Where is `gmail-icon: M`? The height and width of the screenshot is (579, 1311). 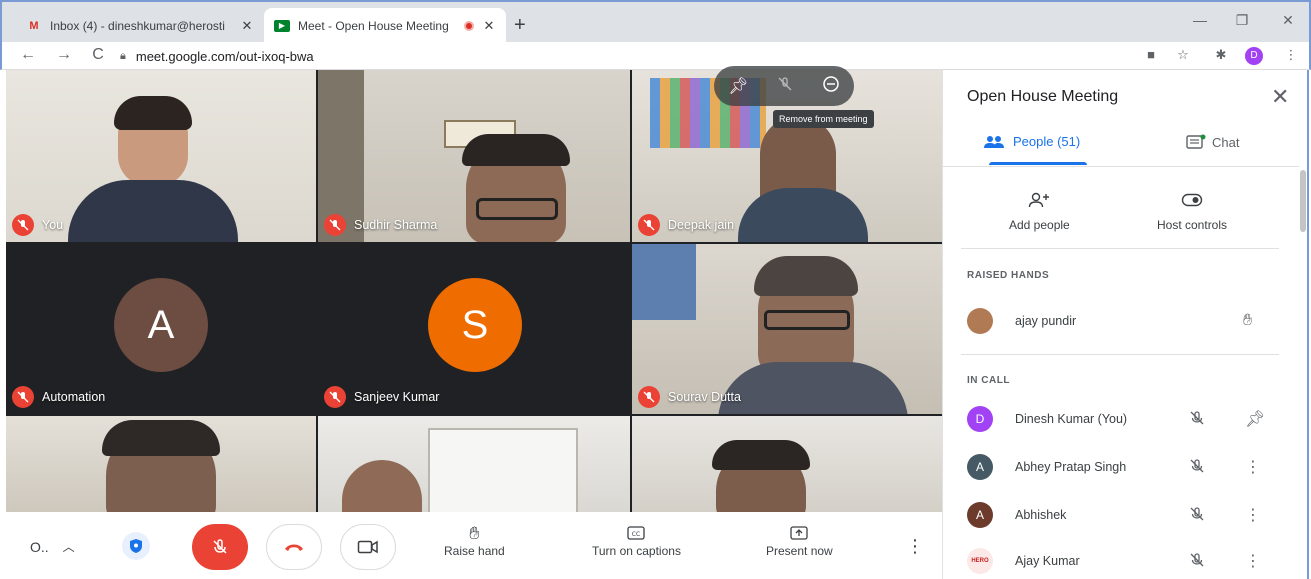
gmail-icon: M is located at coordinates (34, 26).